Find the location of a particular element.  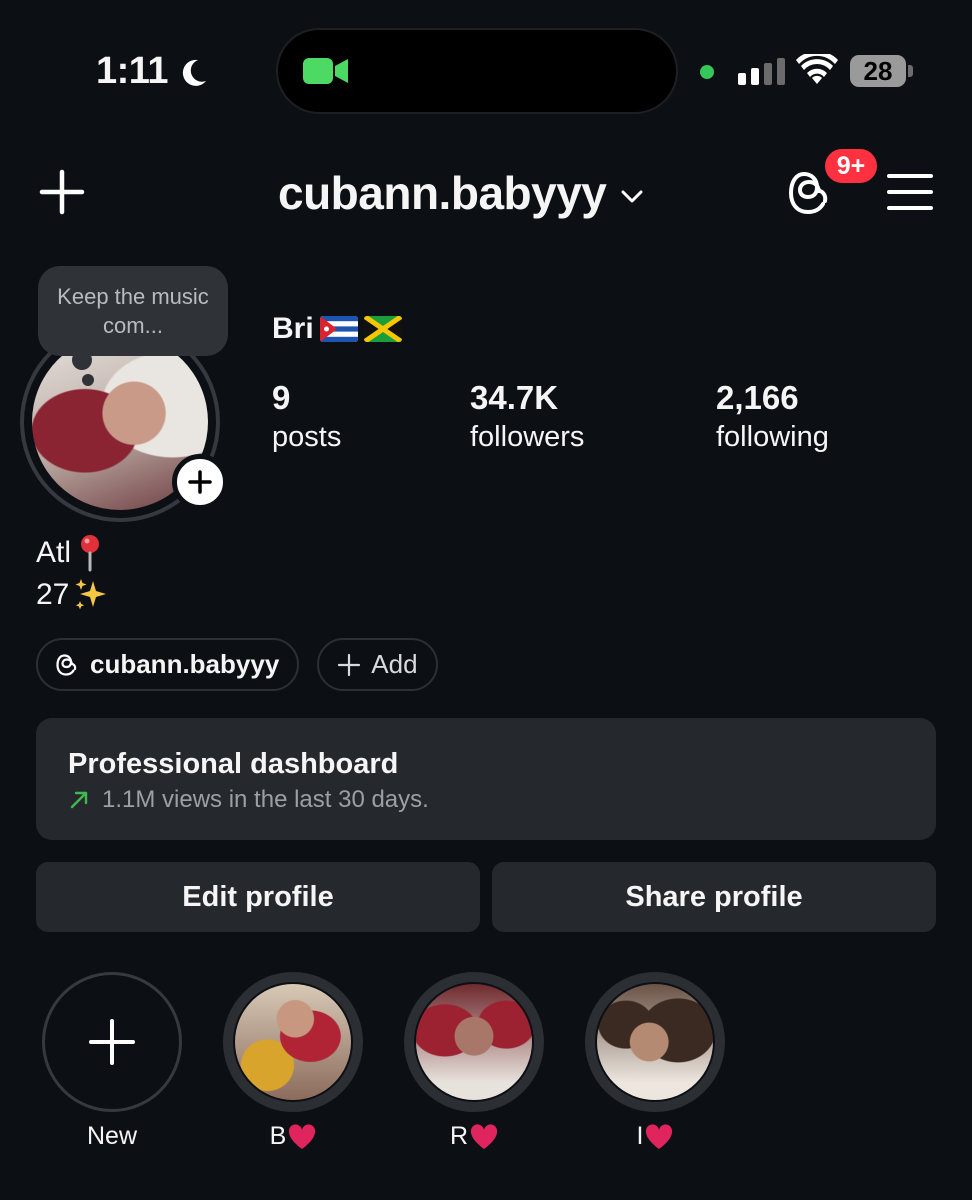

notification-count: 9+ is located at coordinates (851, 165).